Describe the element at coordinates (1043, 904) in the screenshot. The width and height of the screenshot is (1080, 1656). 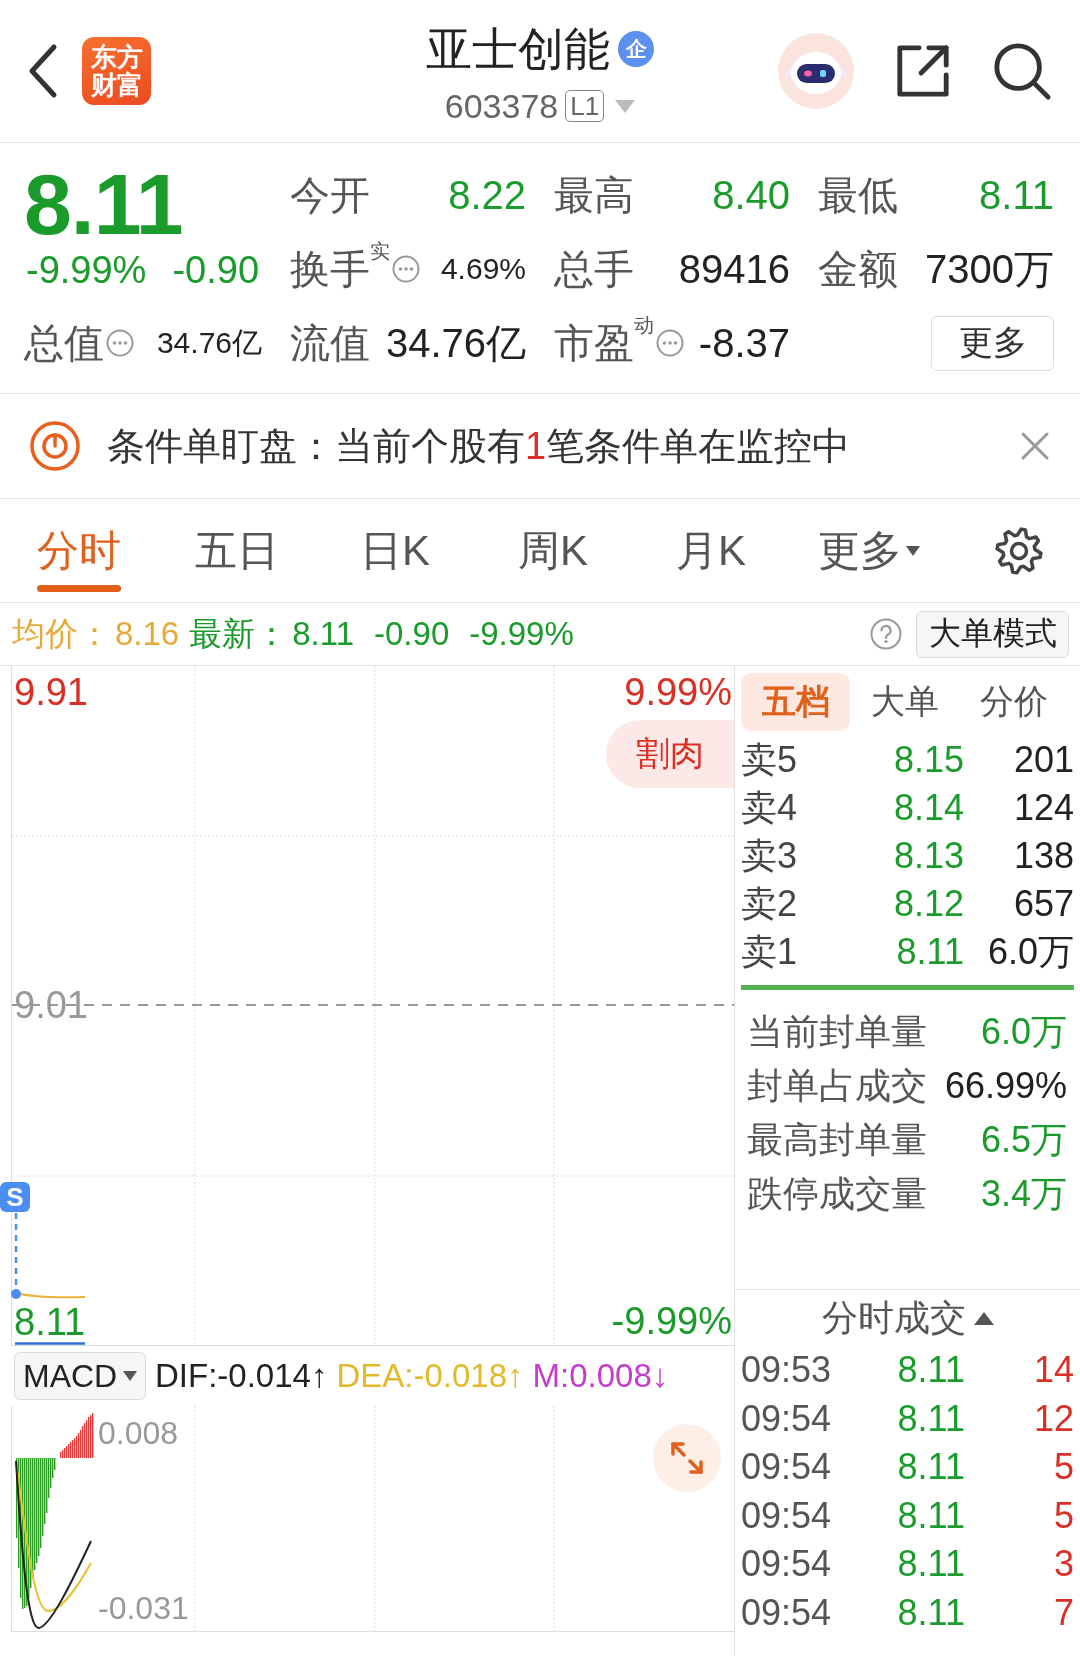
I see `ask-volume: 657` at that location.